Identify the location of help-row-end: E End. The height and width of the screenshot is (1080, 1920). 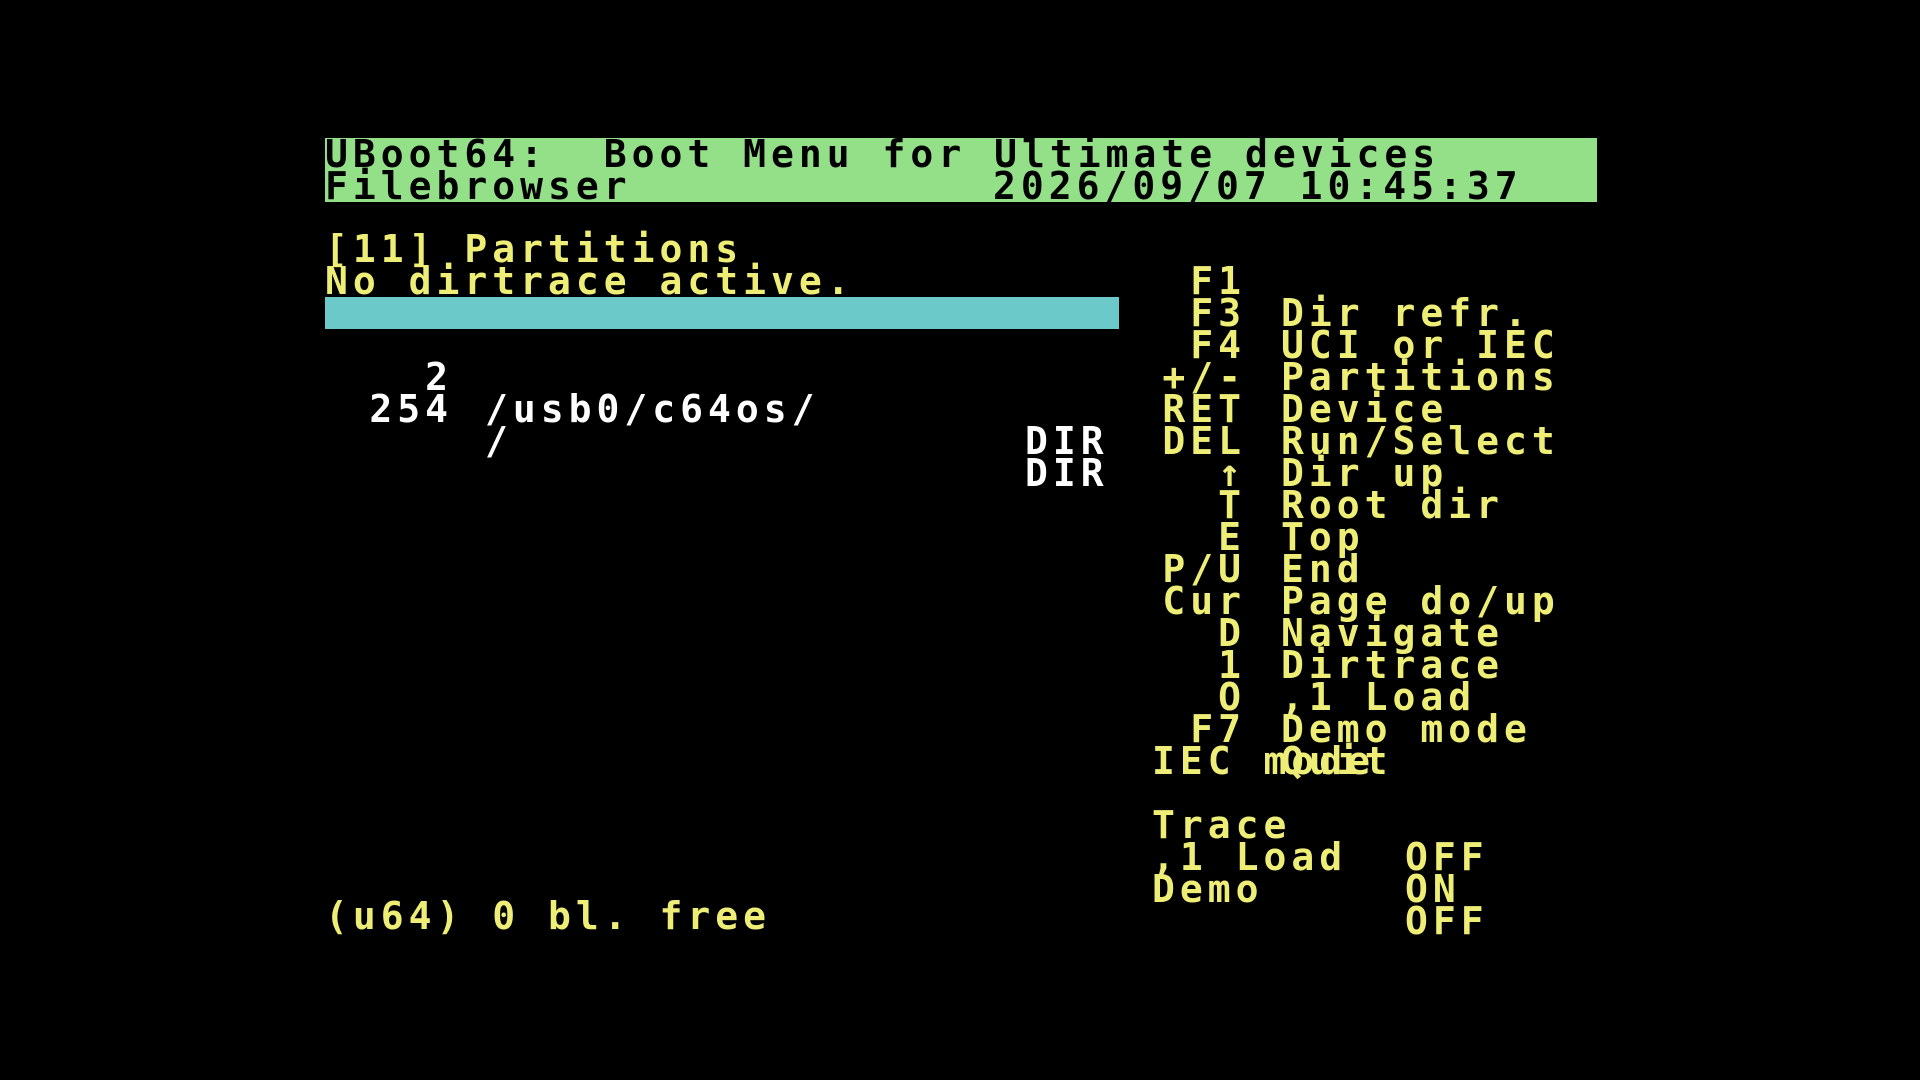
(960, 538).